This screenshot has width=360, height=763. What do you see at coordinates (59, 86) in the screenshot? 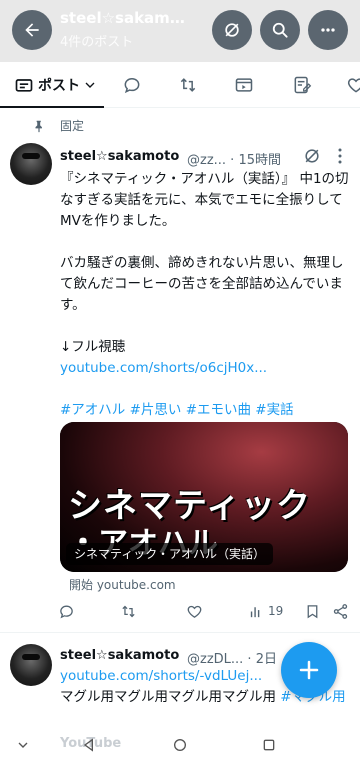
I see `tab-posts-label: ポスト` at bounding box center [59, 86].